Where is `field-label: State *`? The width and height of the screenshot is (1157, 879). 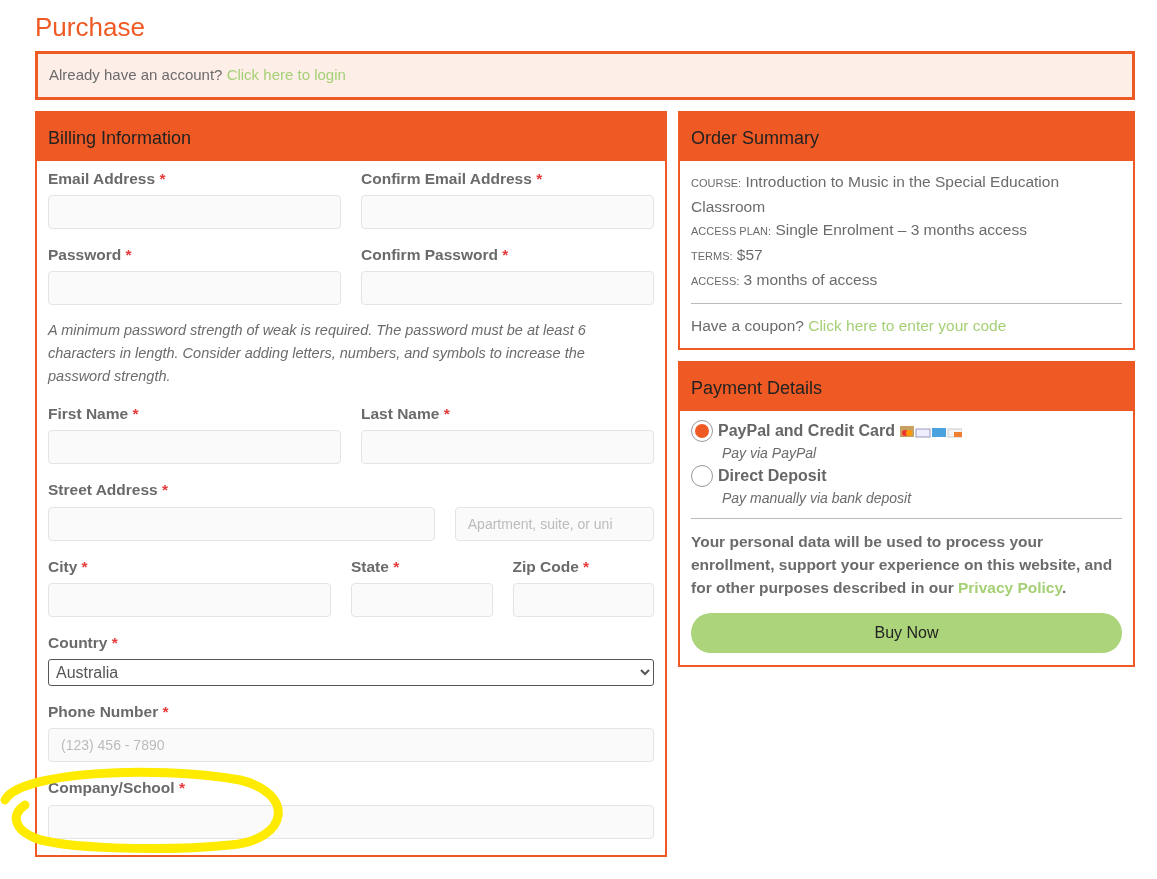
field-label: State * is located at coordinates (376, 566).